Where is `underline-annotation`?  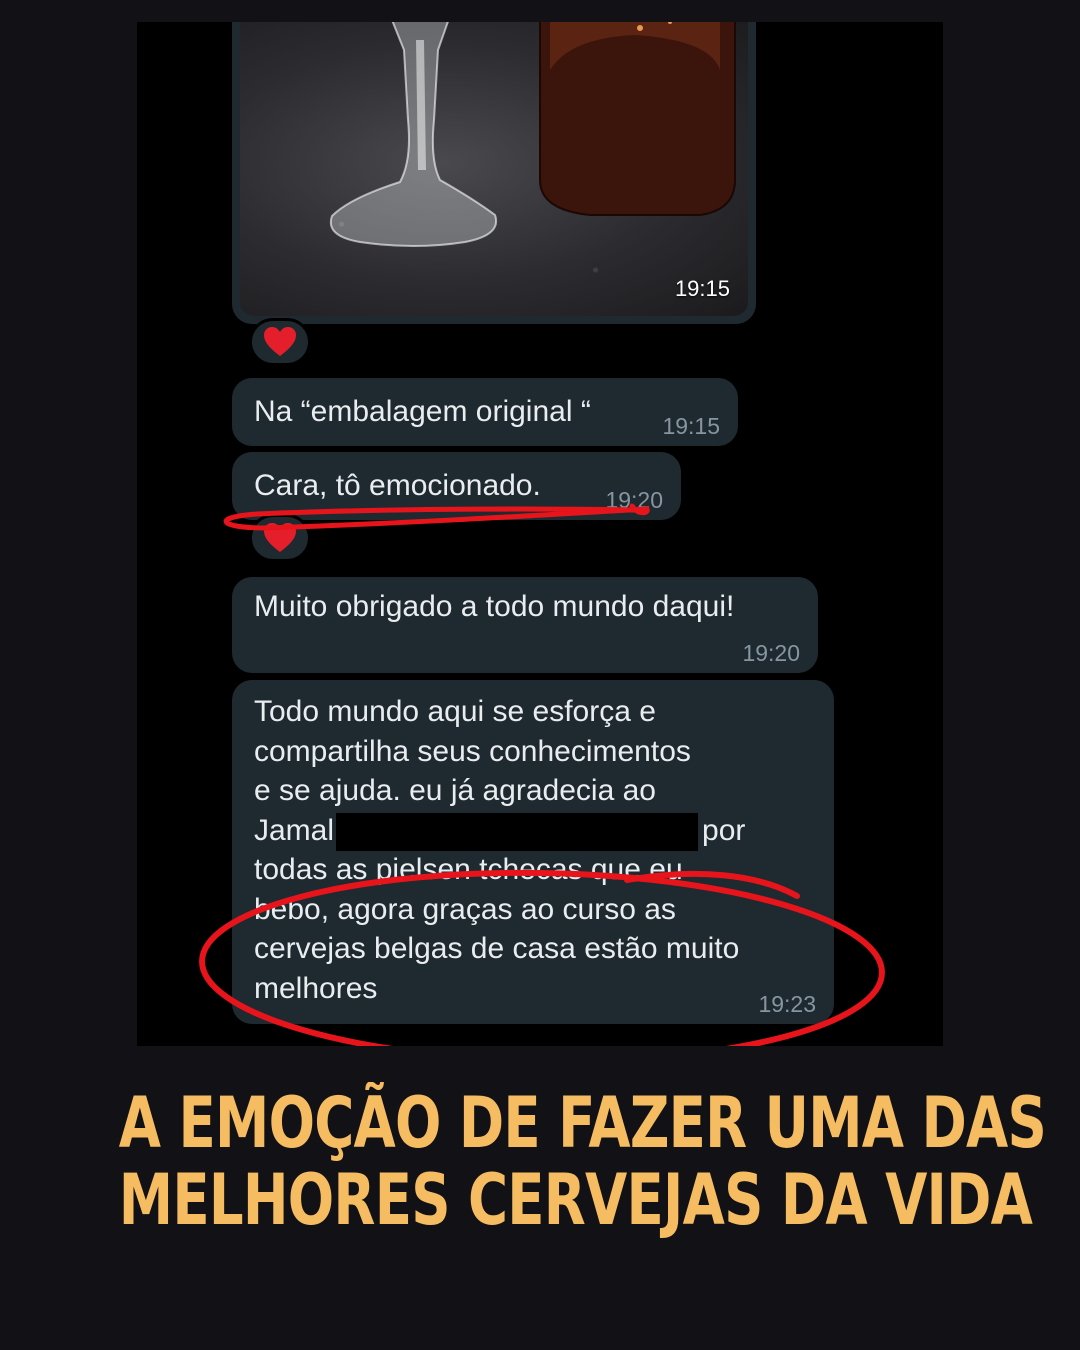
underline-annotation is located at coordinates (436, 517).